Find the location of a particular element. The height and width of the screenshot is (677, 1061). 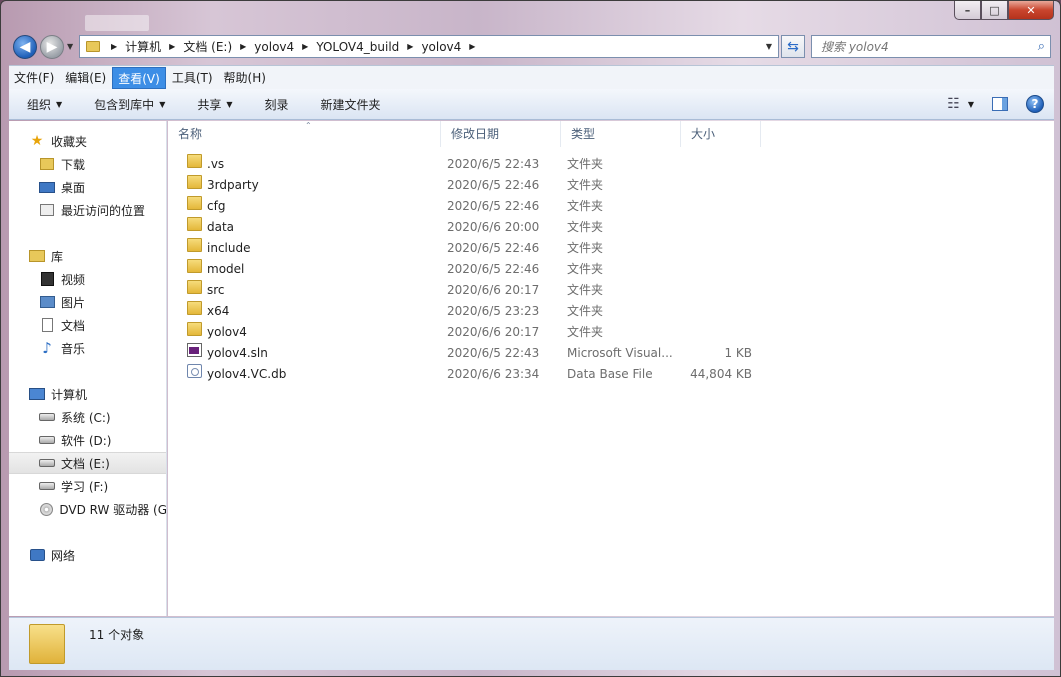

file-row: model 2020/6/5 22:46 文件夹 is located at coordinates (468, 269).